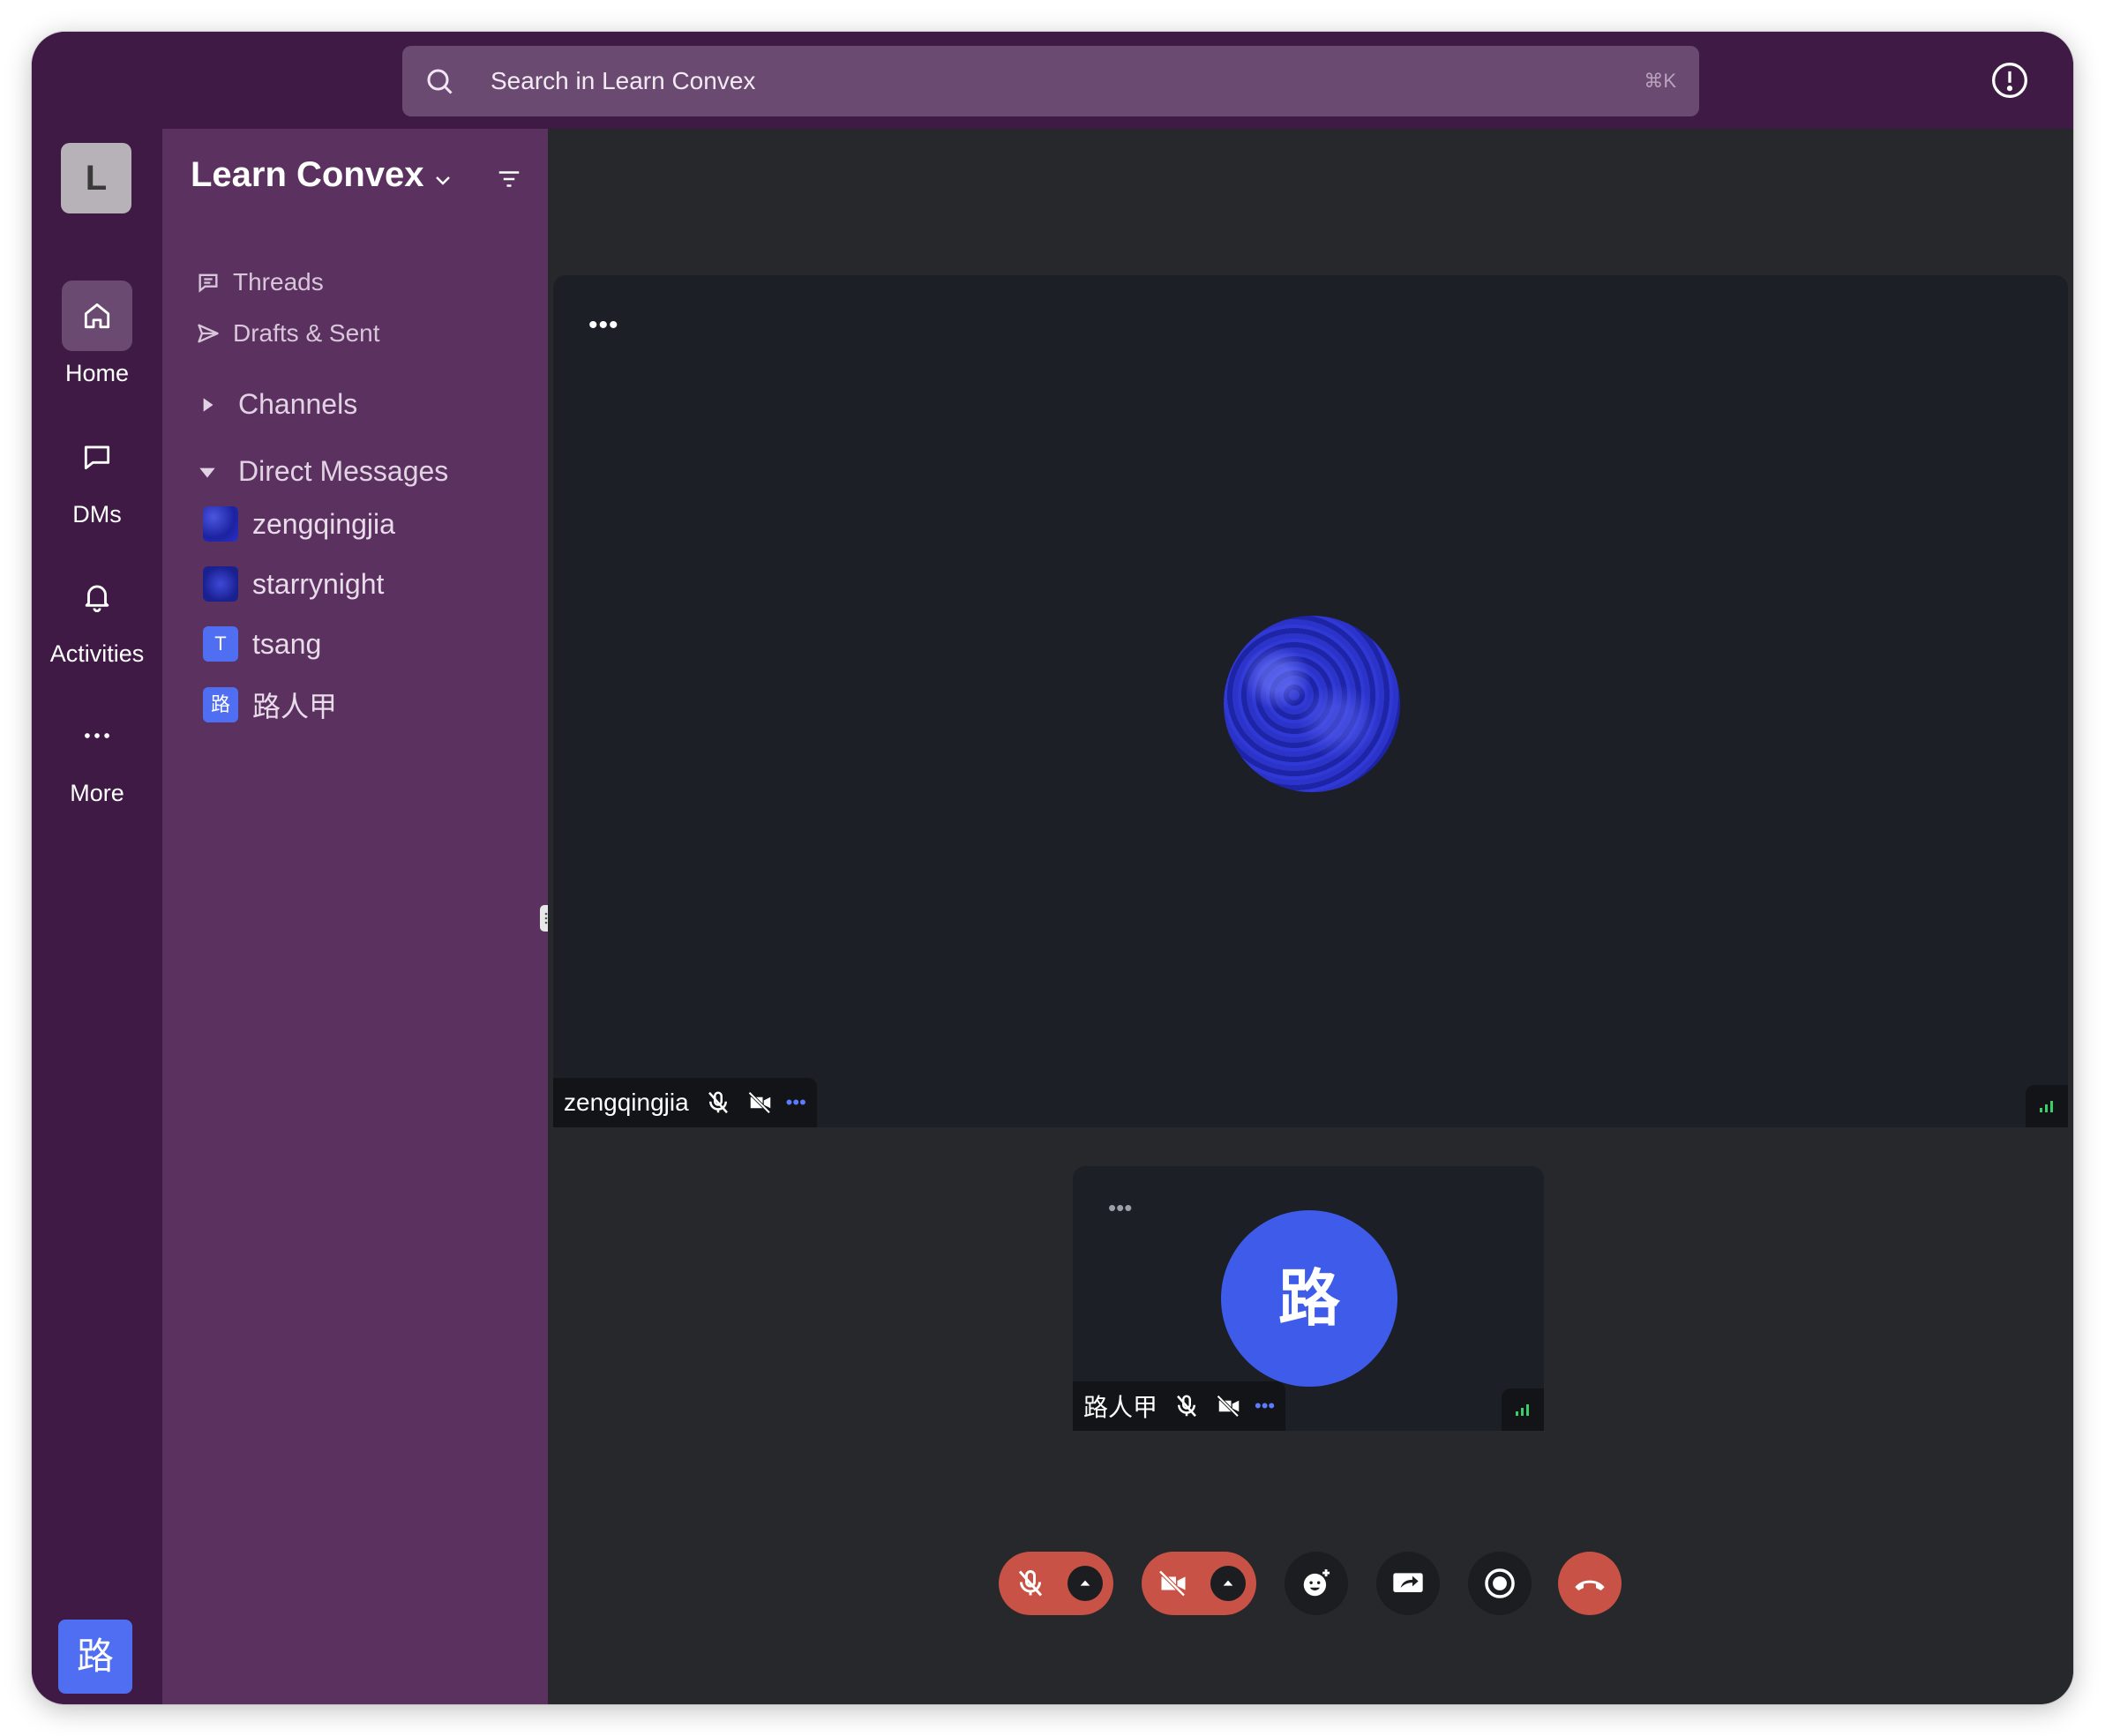  I want to click on rail-label-activities: Activities, so click(97, 653).